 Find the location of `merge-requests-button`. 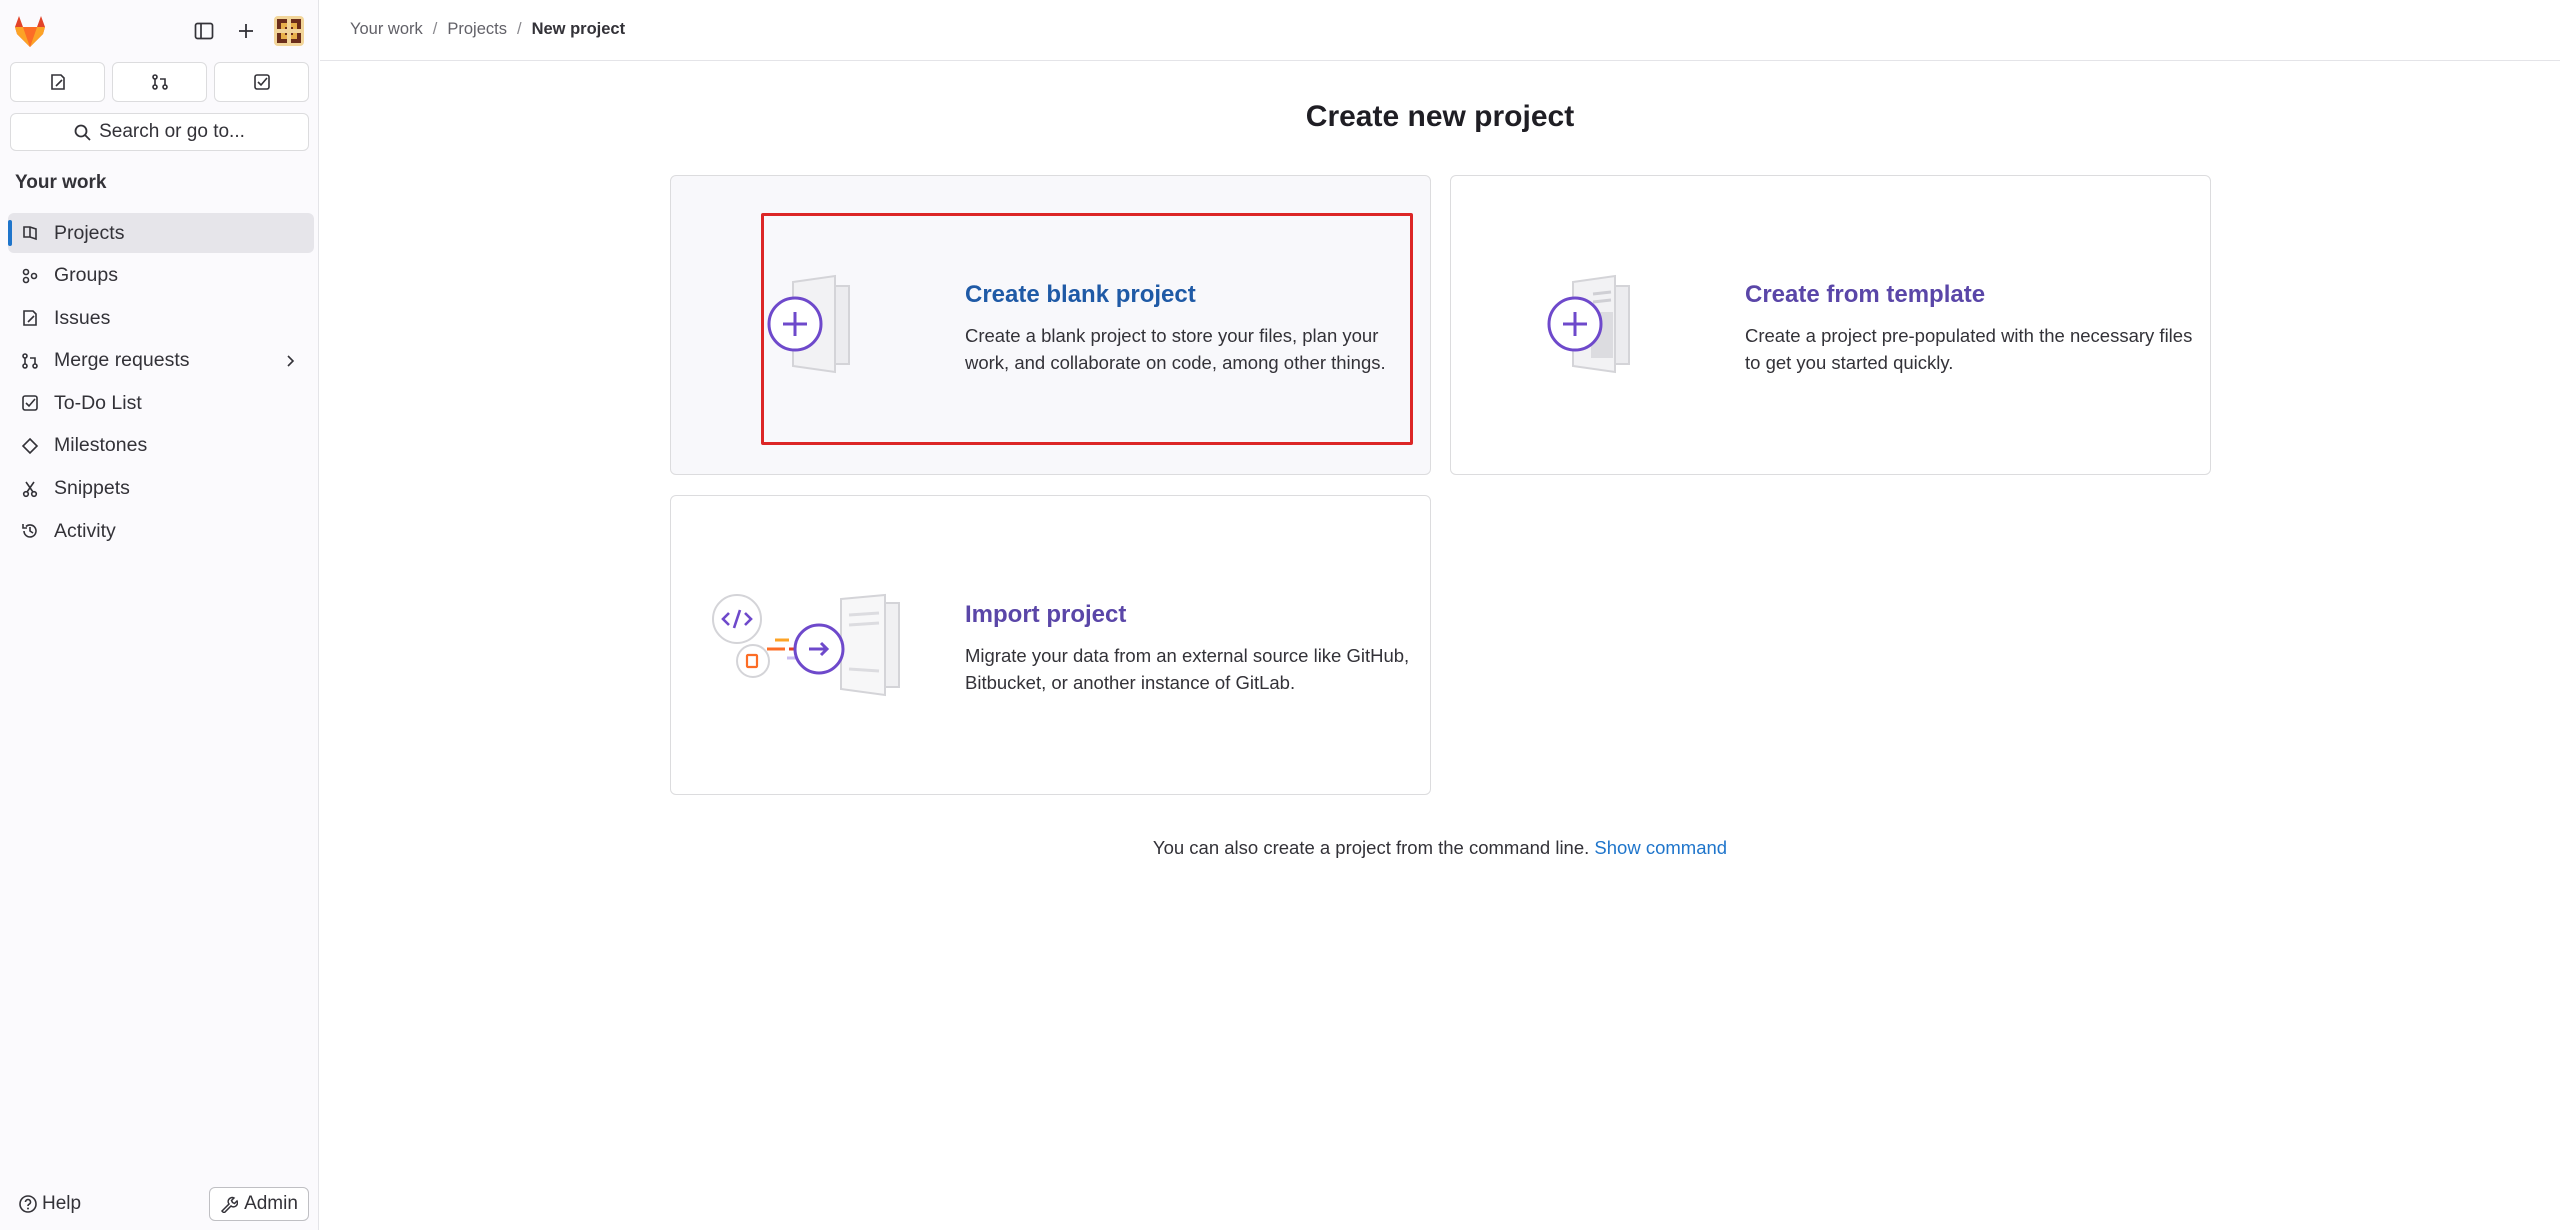

merge-requests-button is located at coordinates (159, 82).